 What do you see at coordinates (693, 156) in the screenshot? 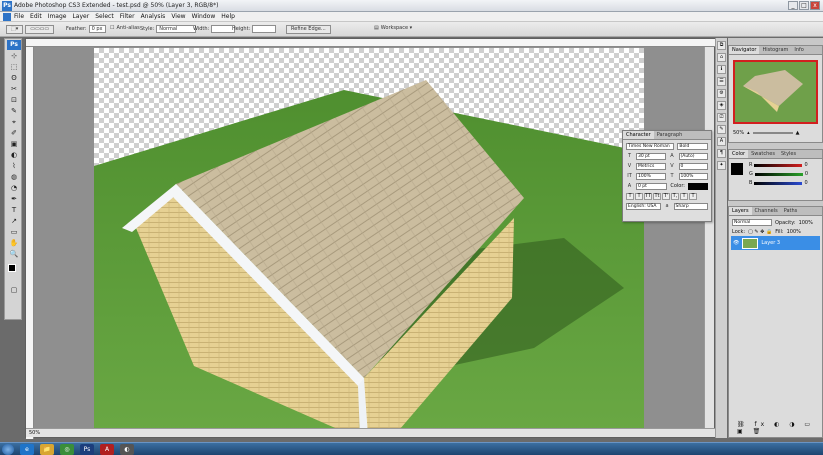
I see `leading-input: (Auto)` at bounding box center [693, 156].